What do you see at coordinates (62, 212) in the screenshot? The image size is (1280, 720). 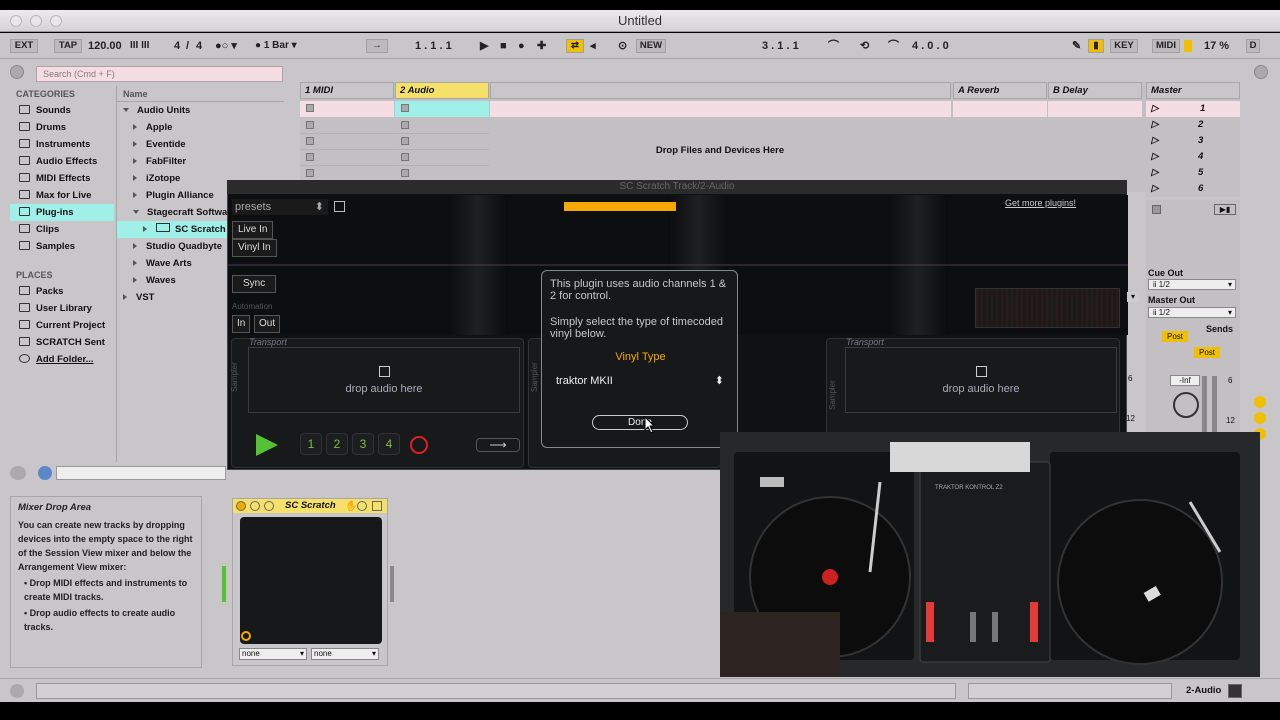 I see `category-plugins: Plug-ins` at bounding box center [62, 212].